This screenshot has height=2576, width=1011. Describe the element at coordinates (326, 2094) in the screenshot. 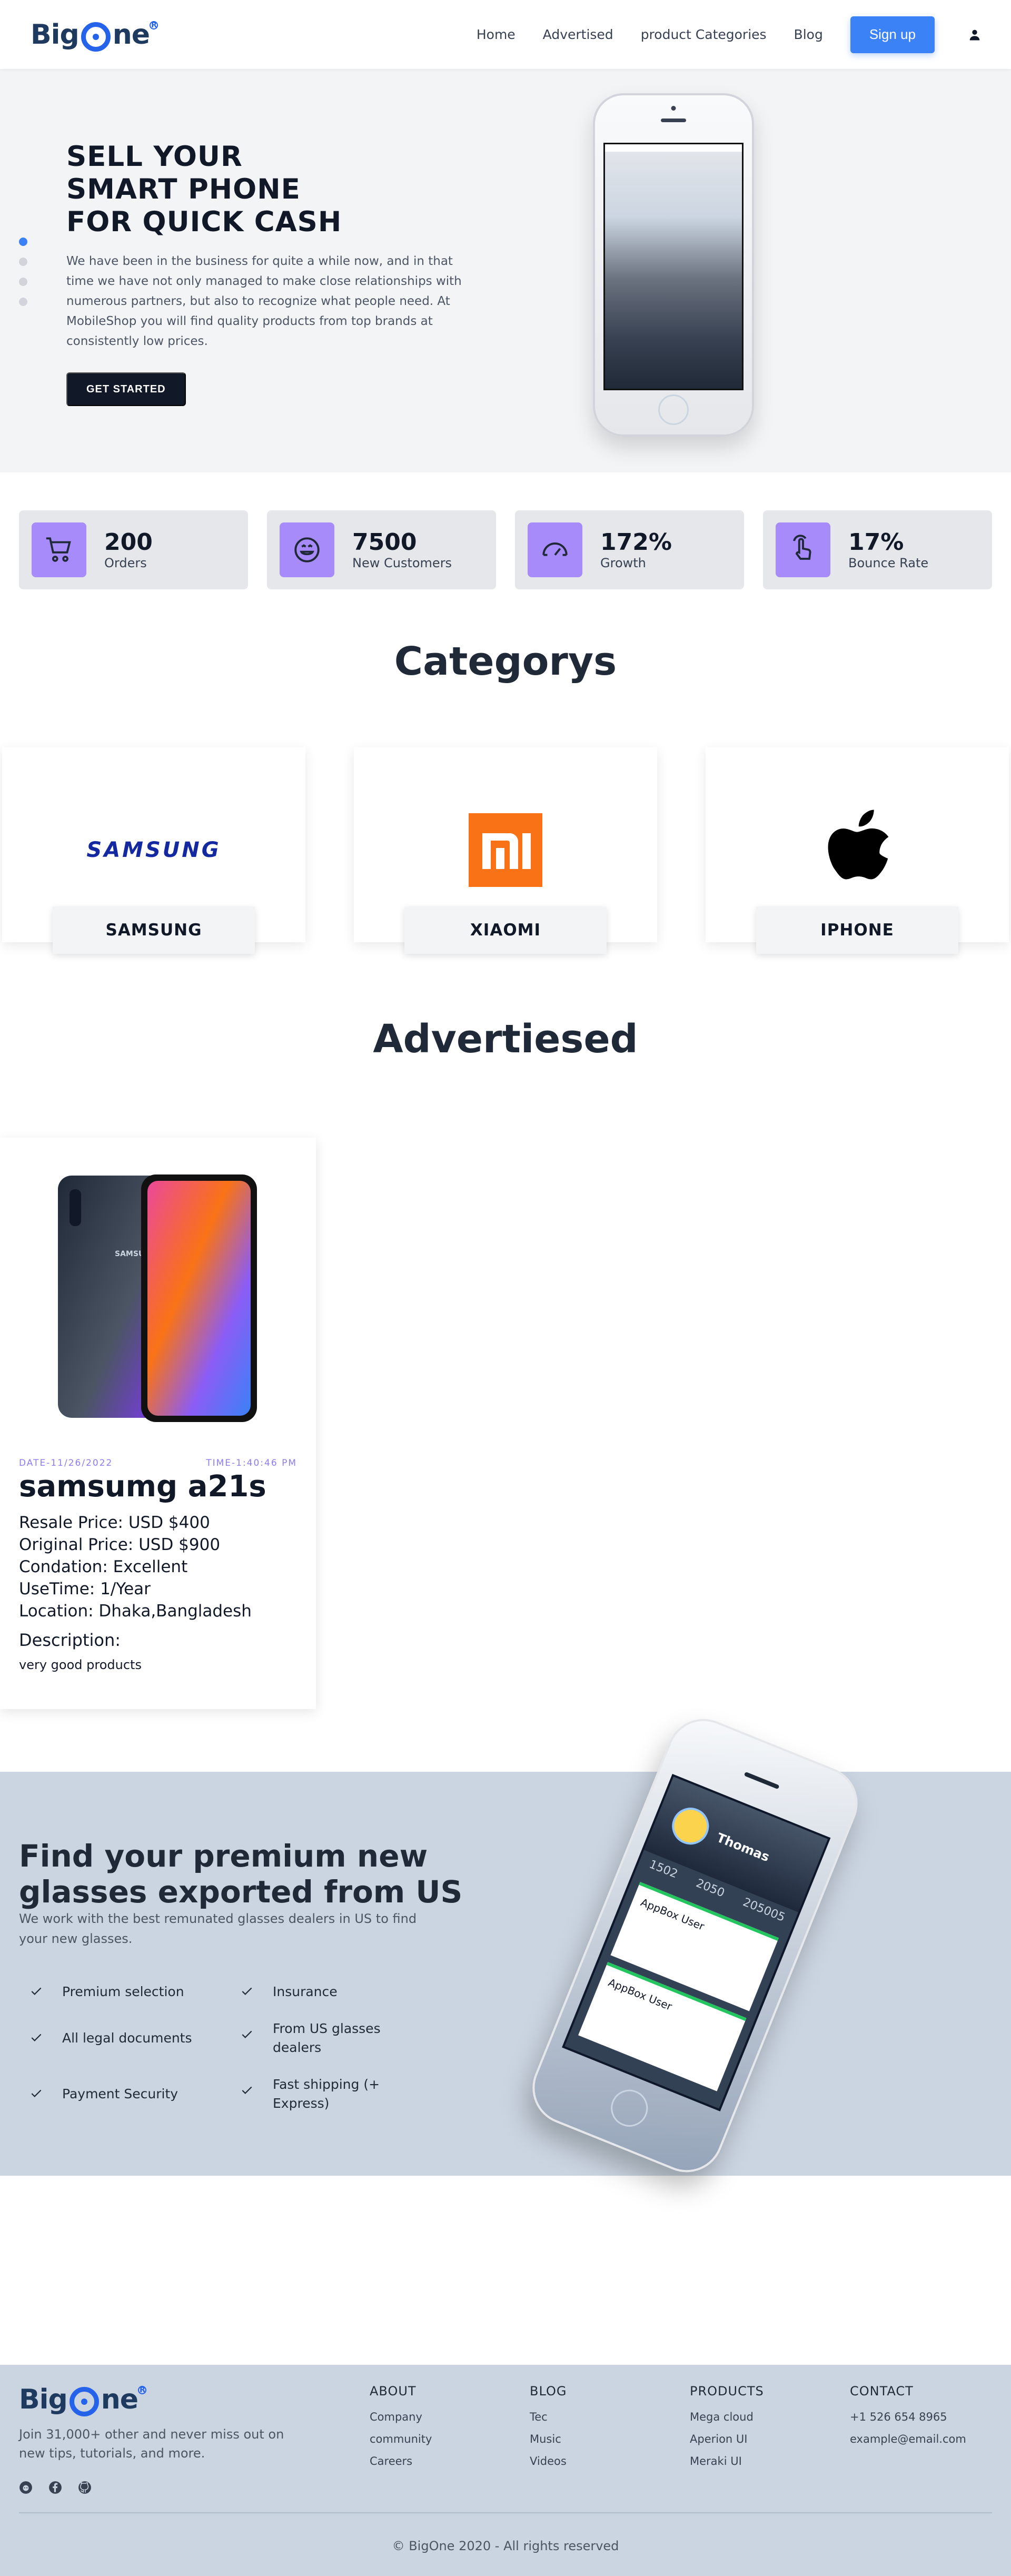

I see `feature-label: Fast shipping (+ Express)` at that location.